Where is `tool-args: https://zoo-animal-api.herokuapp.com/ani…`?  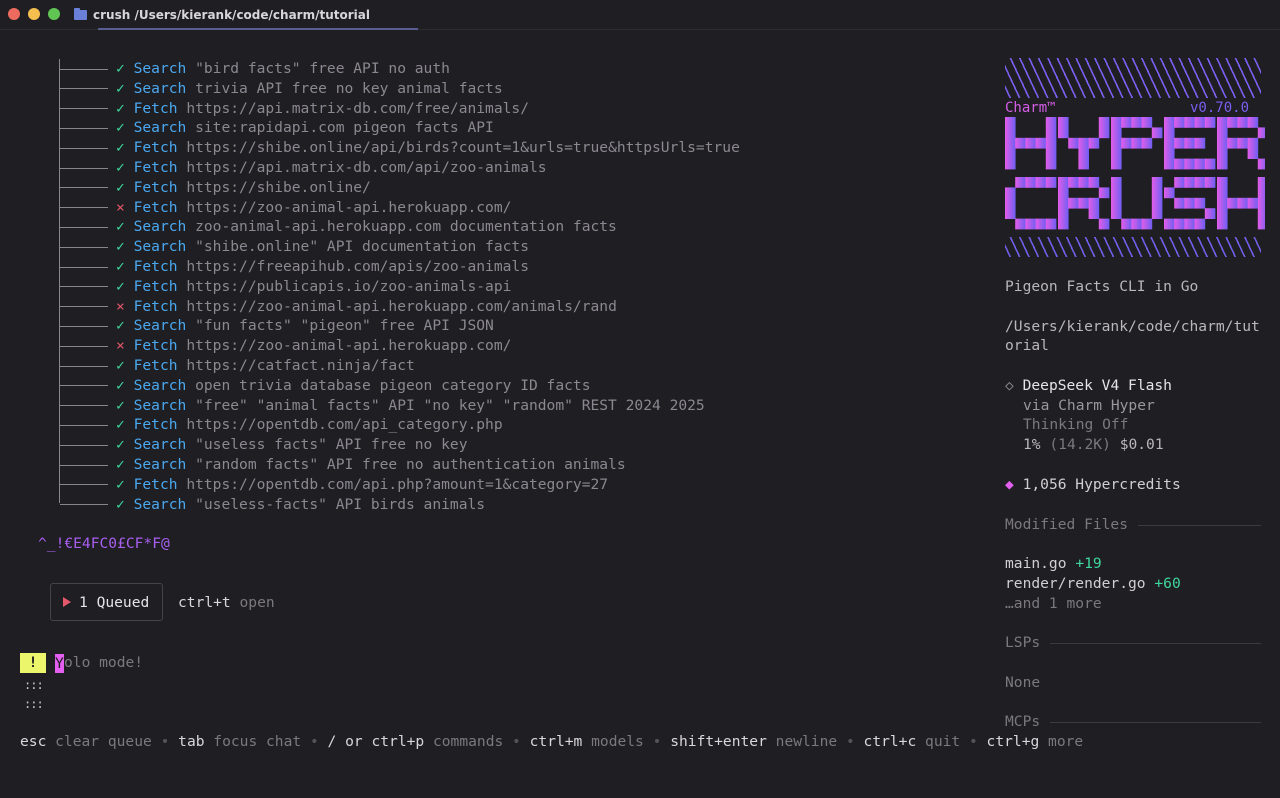
tool-args: https://zoo-animal-api.herokuapp.com/ani… is located at coordinates (401, 306).